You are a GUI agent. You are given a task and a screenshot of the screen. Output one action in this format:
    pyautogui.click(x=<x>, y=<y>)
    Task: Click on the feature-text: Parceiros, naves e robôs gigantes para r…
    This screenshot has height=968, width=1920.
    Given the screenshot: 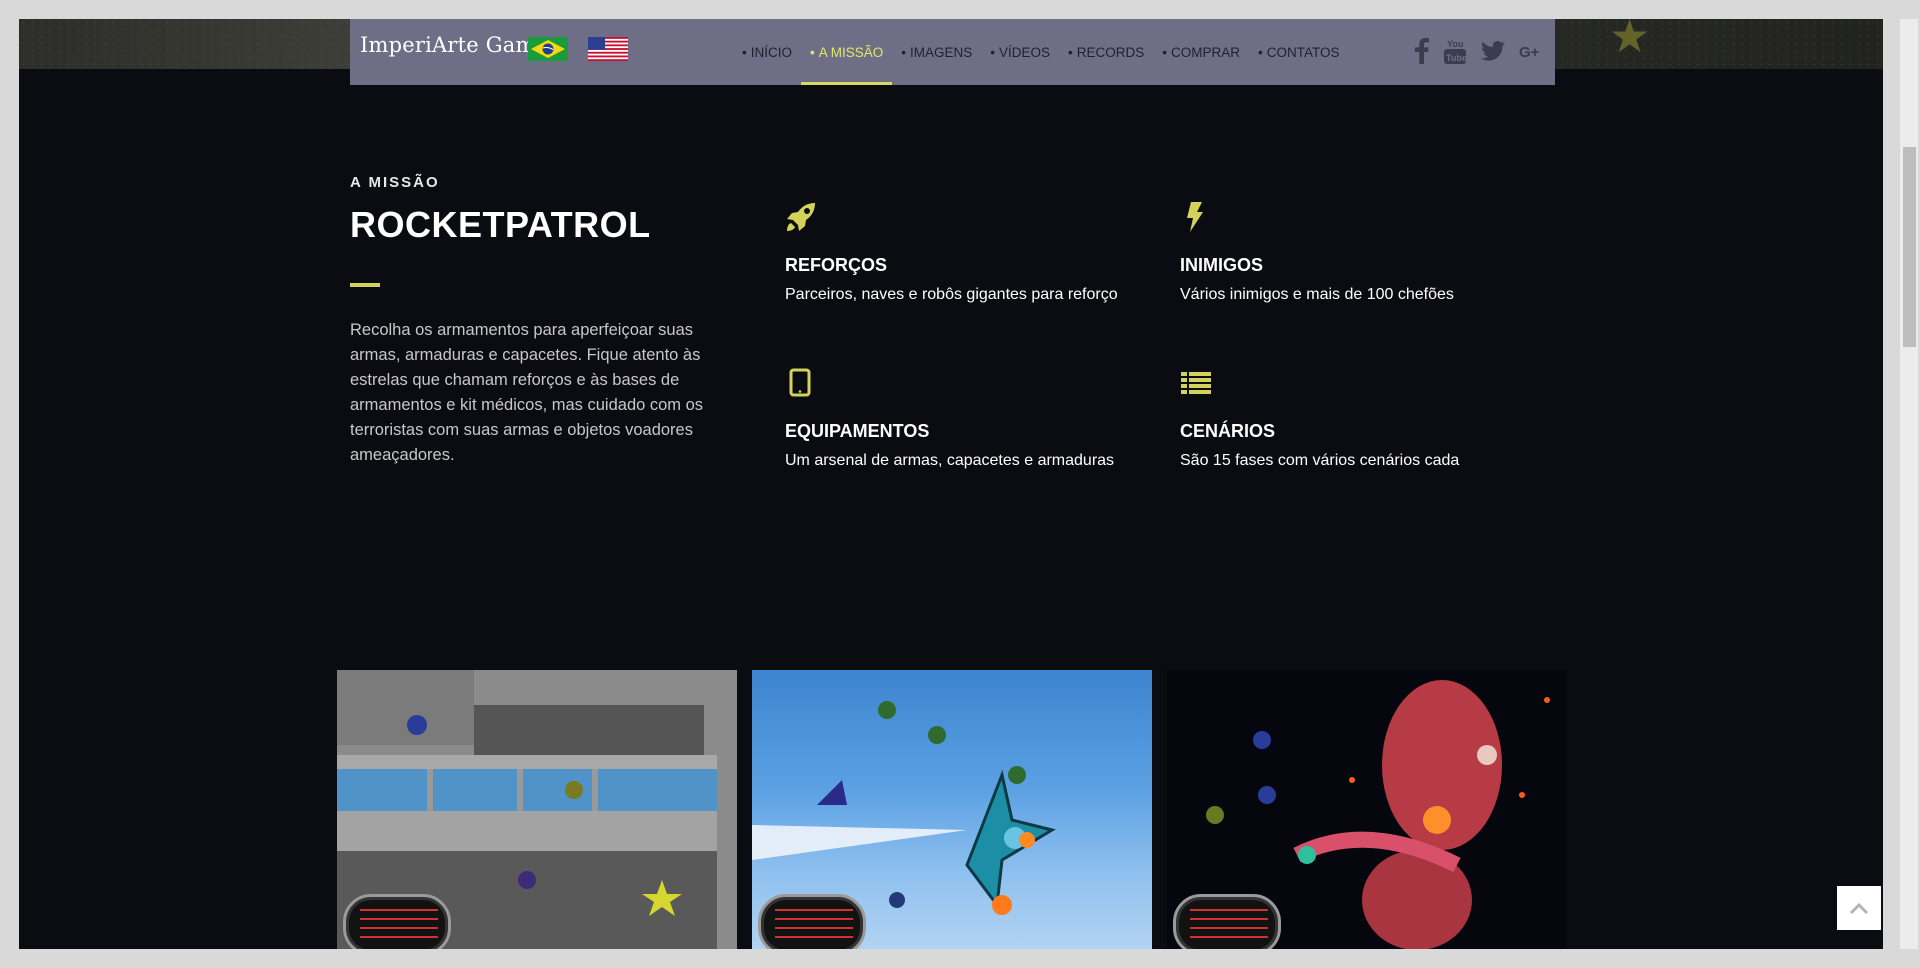 What is the action you would take?
    pyautogui.click(x=951, y=294)
    